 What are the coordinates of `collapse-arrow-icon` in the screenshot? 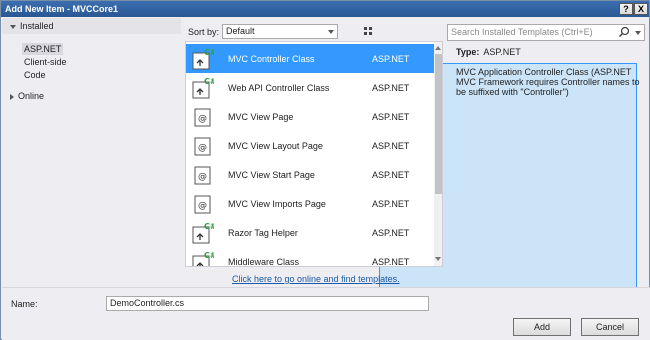 It's located at (12, 96).